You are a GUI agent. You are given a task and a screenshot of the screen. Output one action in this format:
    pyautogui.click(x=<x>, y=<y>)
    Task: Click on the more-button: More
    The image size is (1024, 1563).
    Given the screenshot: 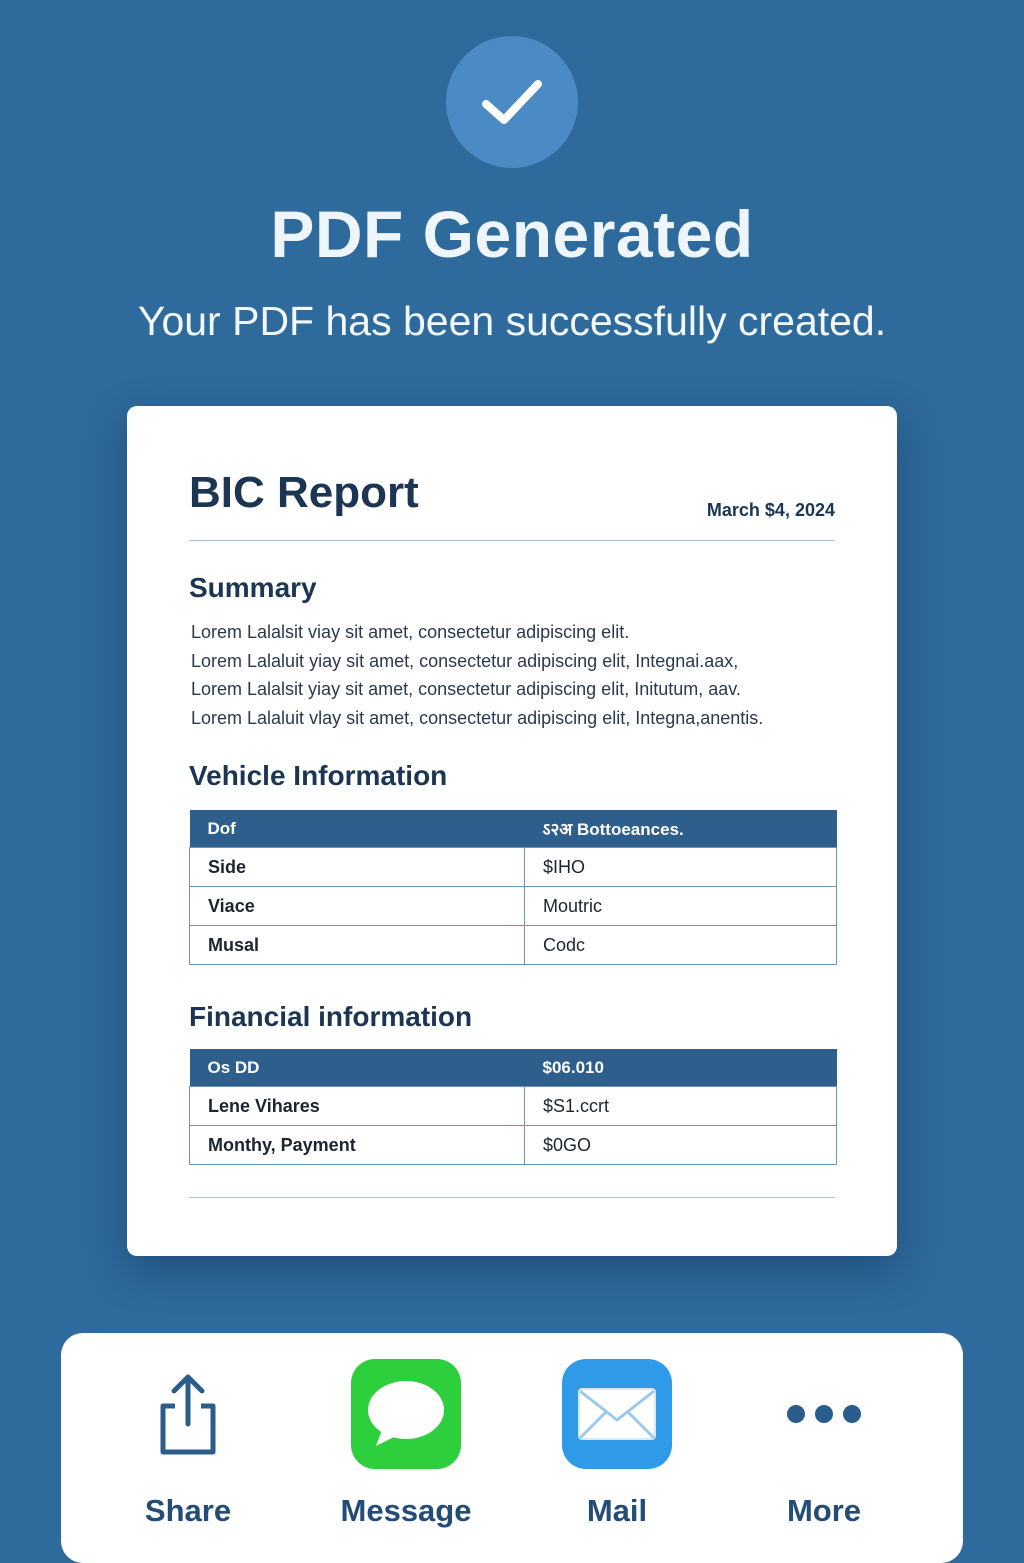 What is the action you would take?
    pyautogui.click(x=824, y=1444)
    